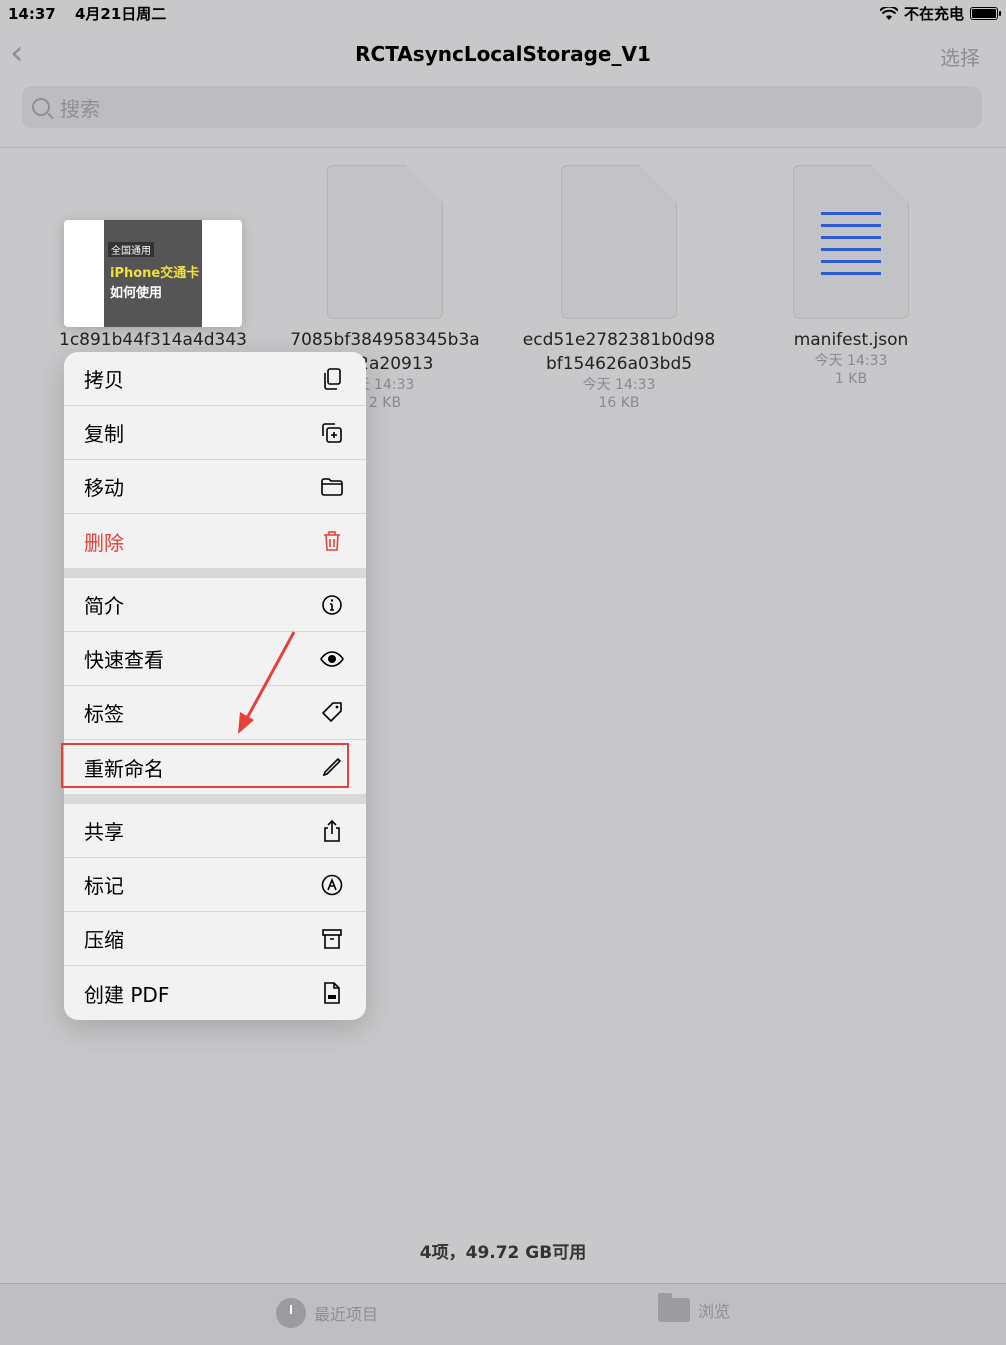 The width and height of the screenshot is (1006, 1345). I want to click on menu-item-label: 复制, so click(104, 434).